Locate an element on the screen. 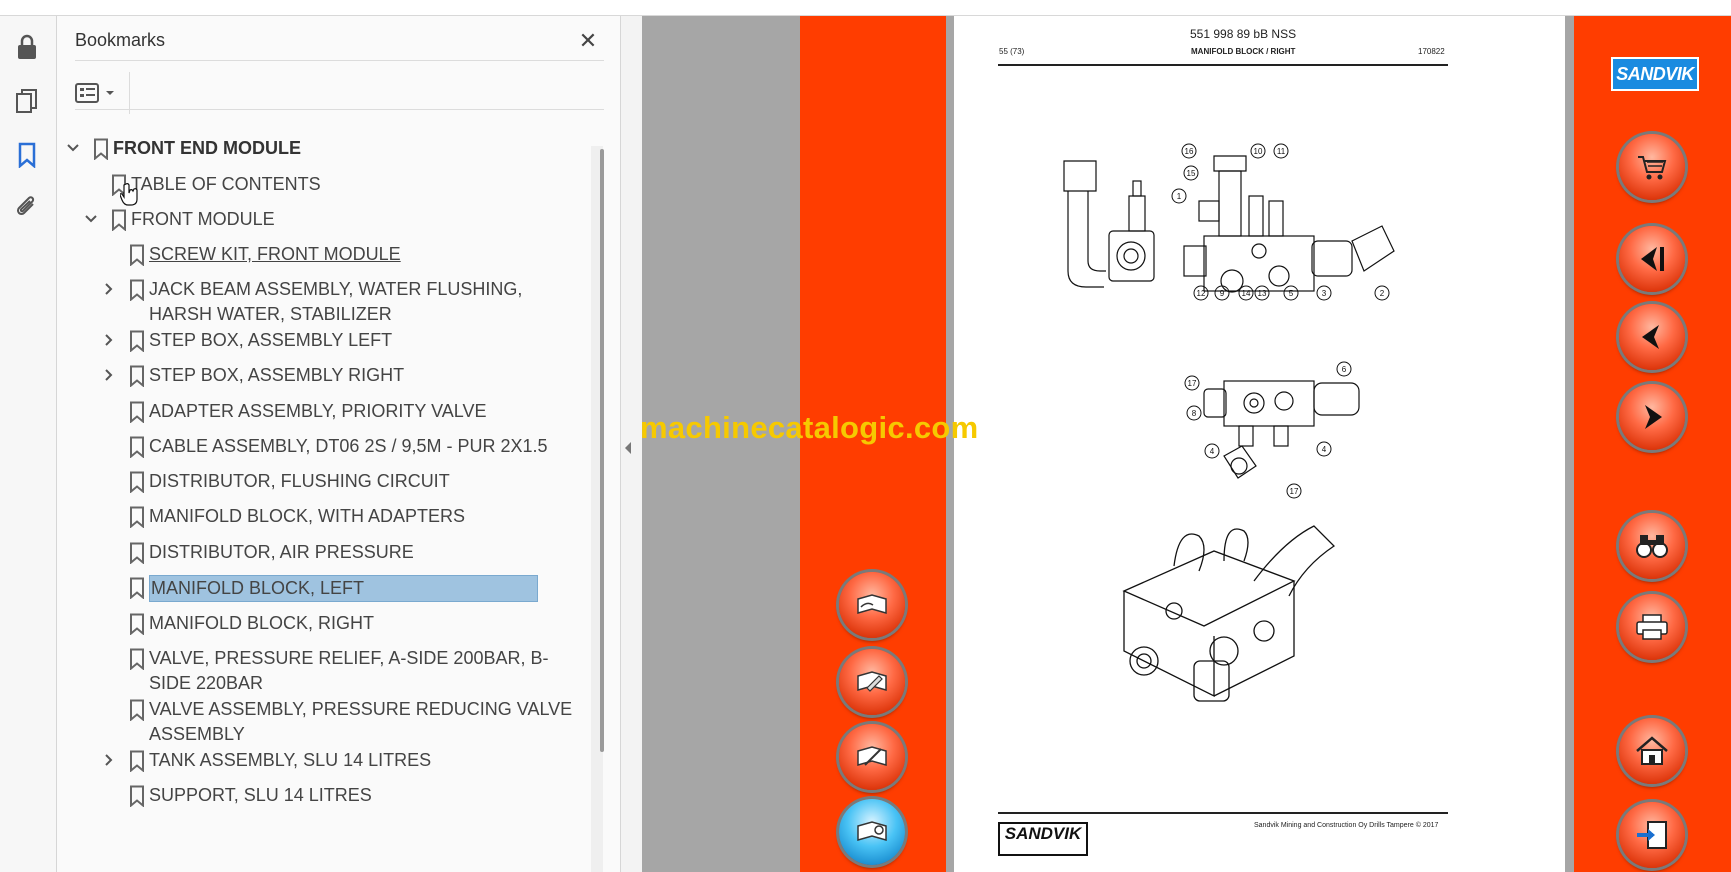  previous-page-button is located at coordinates (1652, 337).